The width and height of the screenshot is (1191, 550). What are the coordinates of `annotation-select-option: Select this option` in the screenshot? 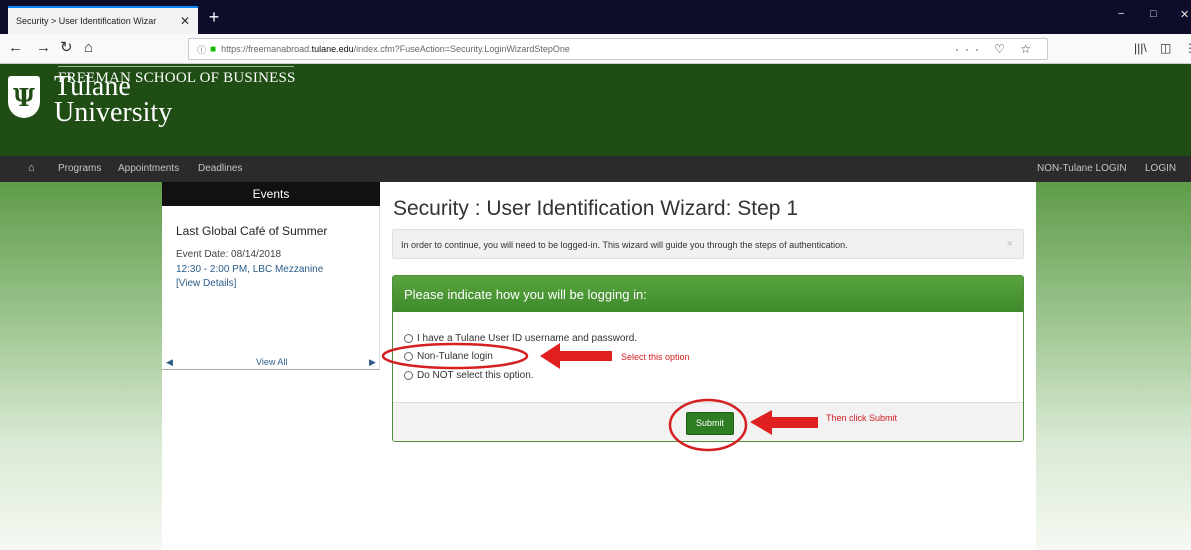 It's located at (655, 357).